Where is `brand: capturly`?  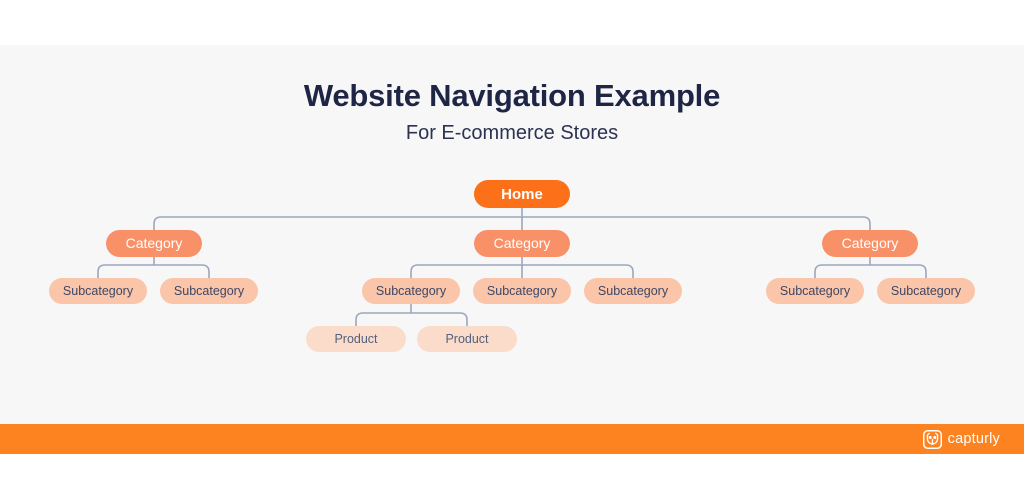 brand: capturly is located at coordinates (961, 439).